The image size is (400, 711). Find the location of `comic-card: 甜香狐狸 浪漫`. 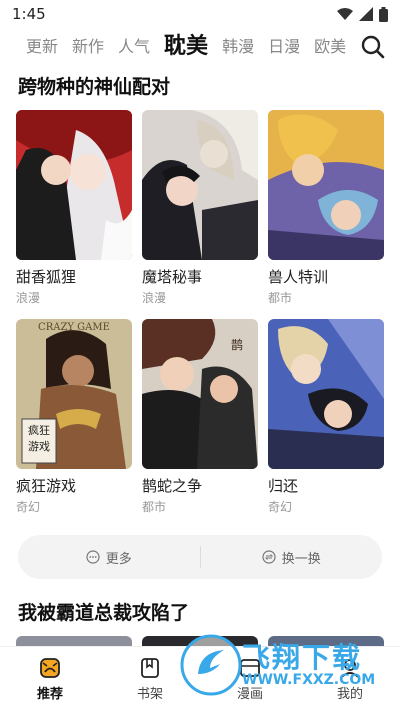

comic-card: 甜香狐狸 浪漫 is located at coordinates (74, 207).